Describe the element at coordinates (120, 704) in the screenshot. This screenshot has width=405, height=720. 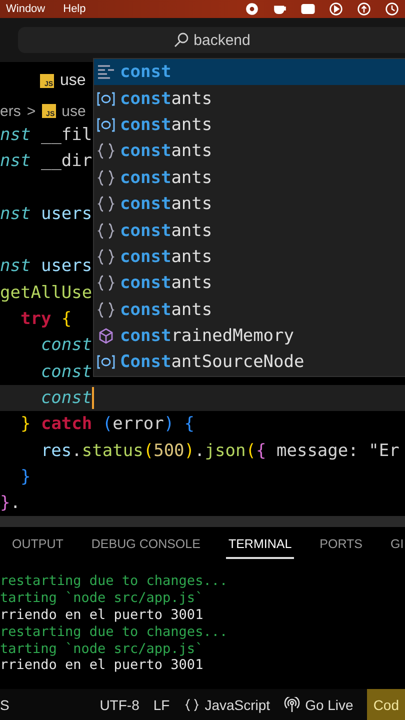
I see `status-item: UTF-8` at that location.